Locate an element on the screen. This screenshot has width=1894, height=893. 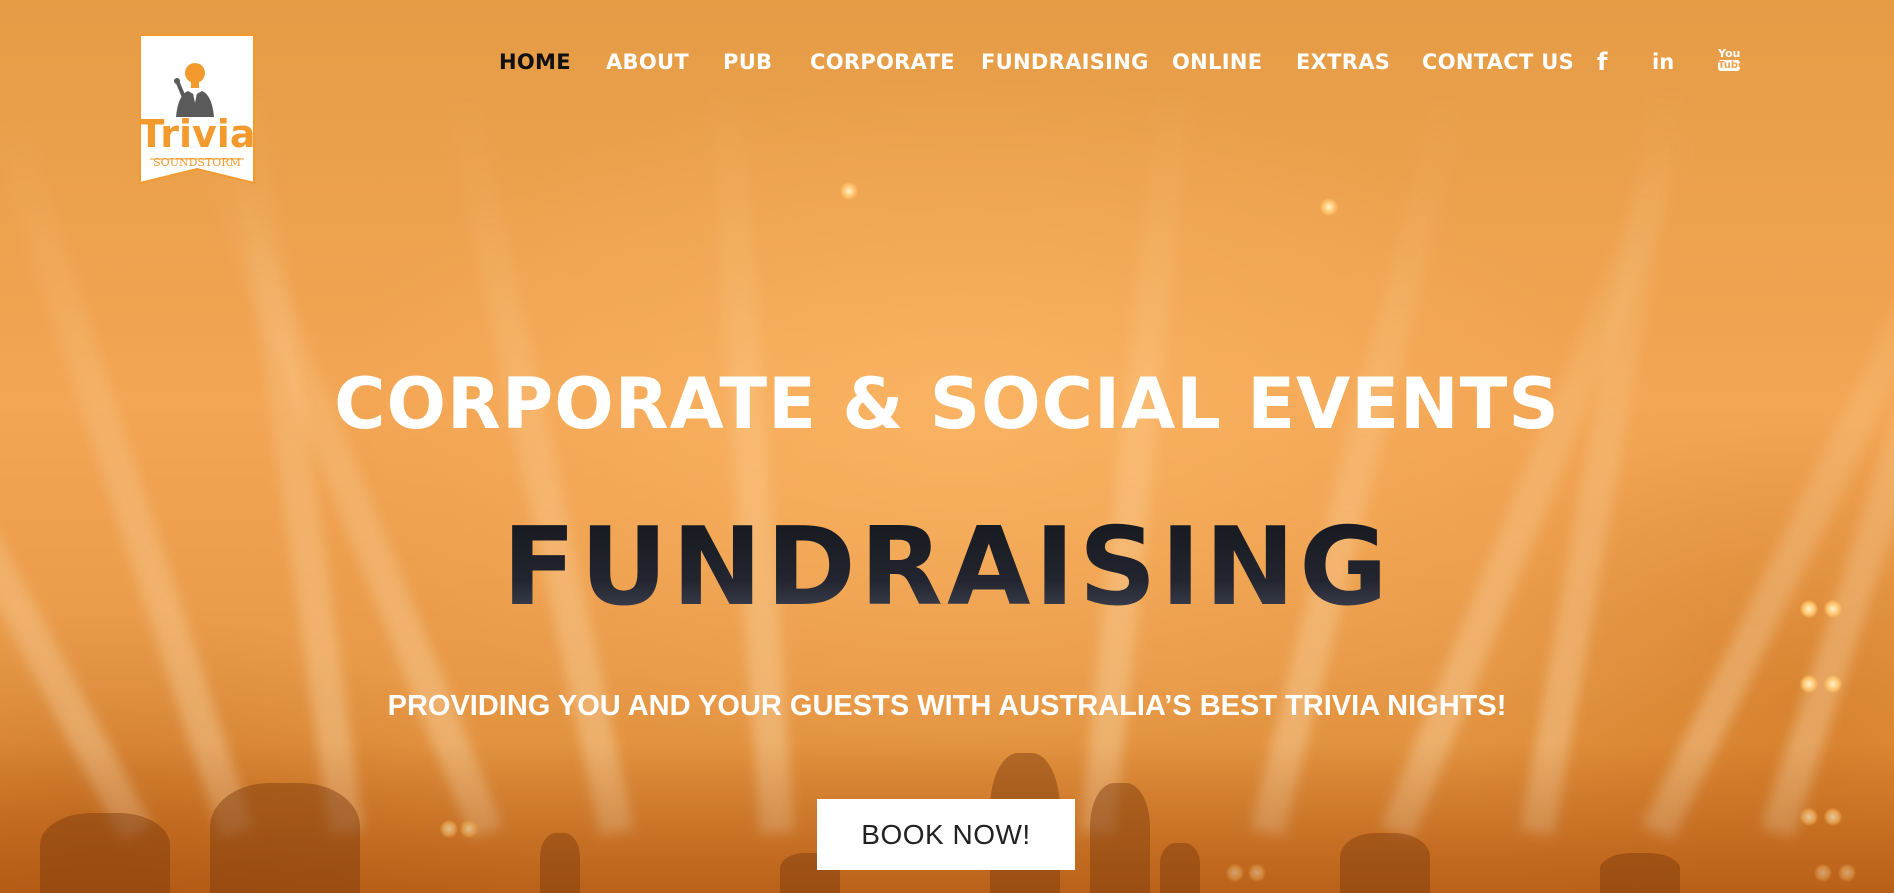
nav-item-online: ONLINE is located at coordinates (1217, 62).